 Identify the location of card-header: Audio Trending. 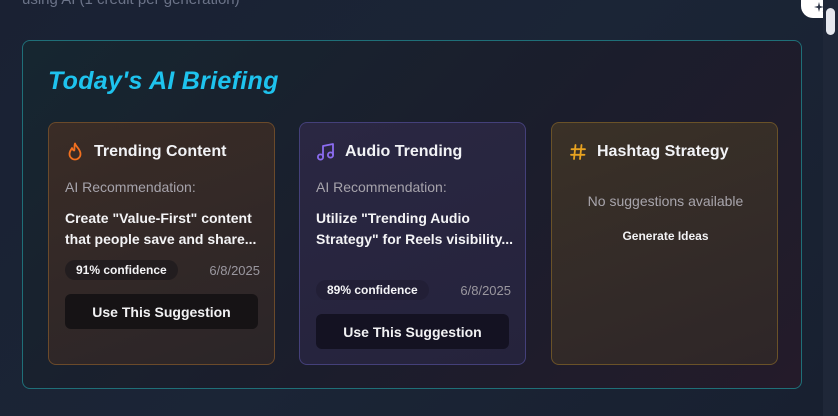
(389, 152).